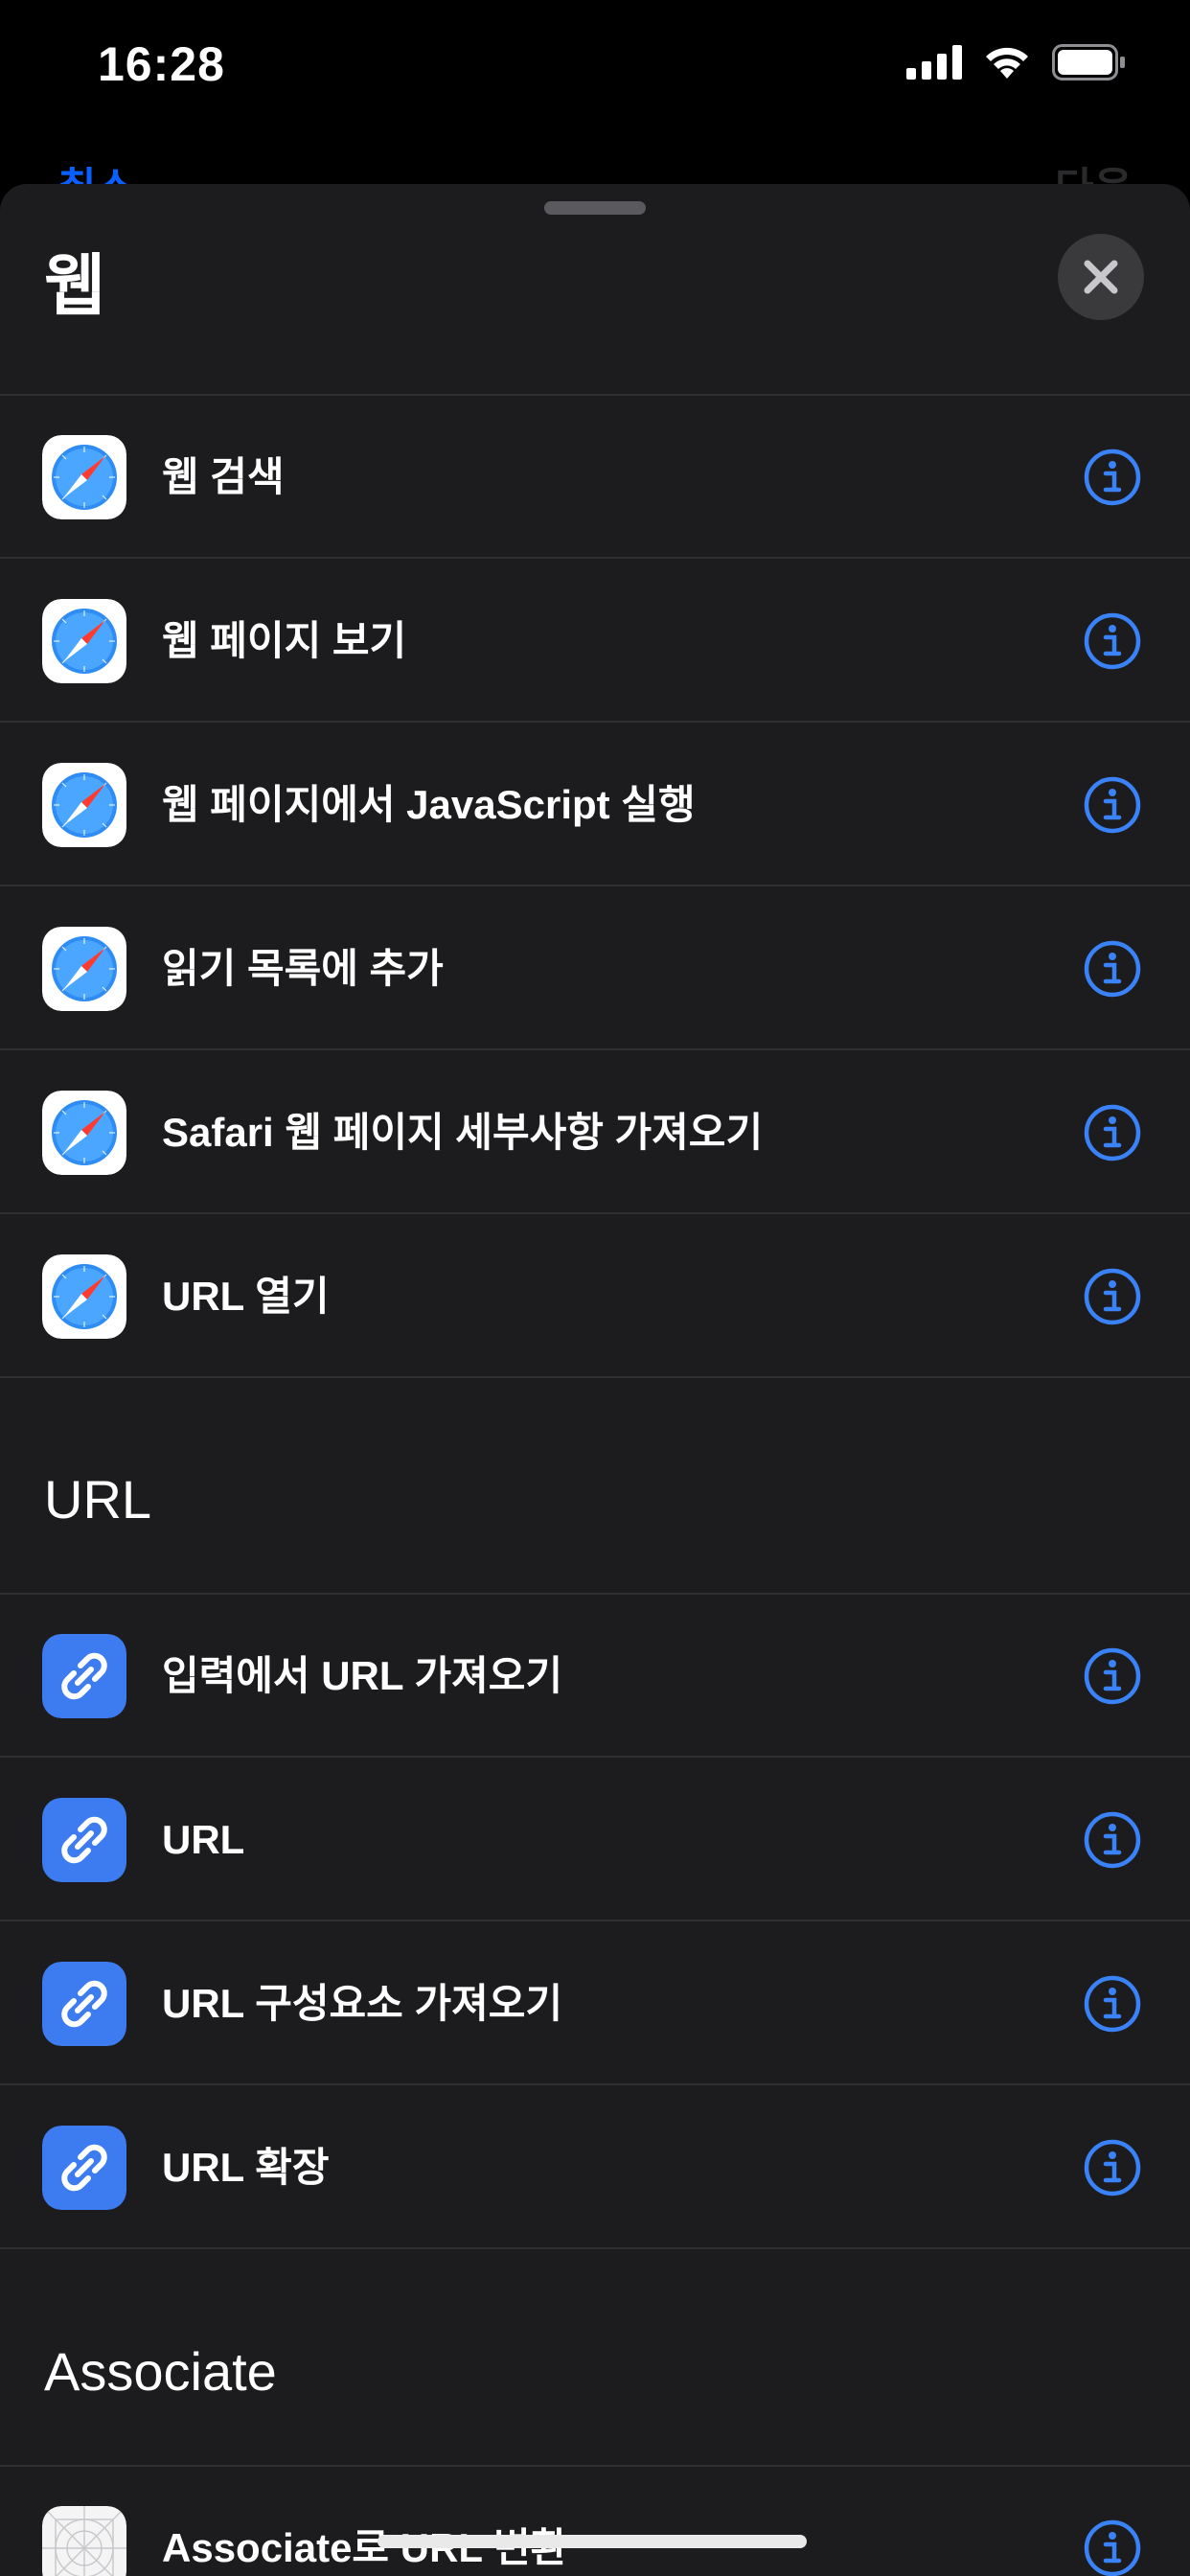  What do you see at coordinates (203, 1839) in the screenshot?
I see `list-item-label: URL` at bounding box center [203, 1839].